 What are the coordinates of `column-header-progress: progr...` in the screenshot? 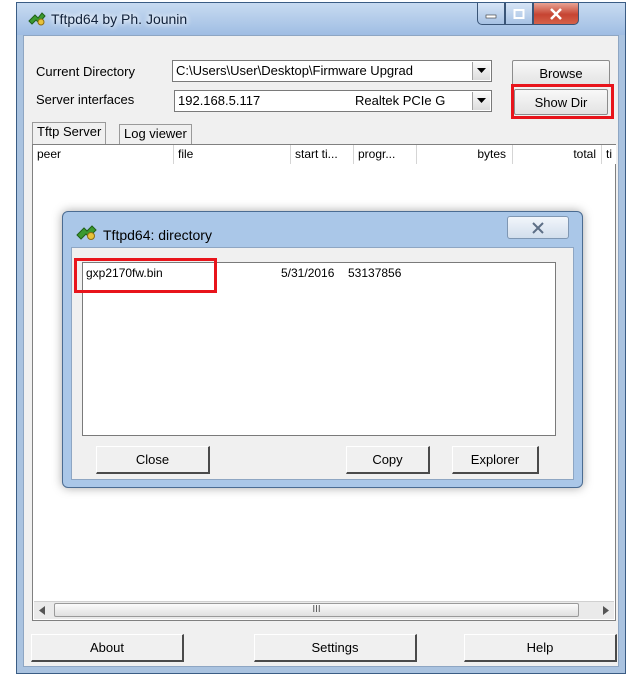 It's located at (385, 154).